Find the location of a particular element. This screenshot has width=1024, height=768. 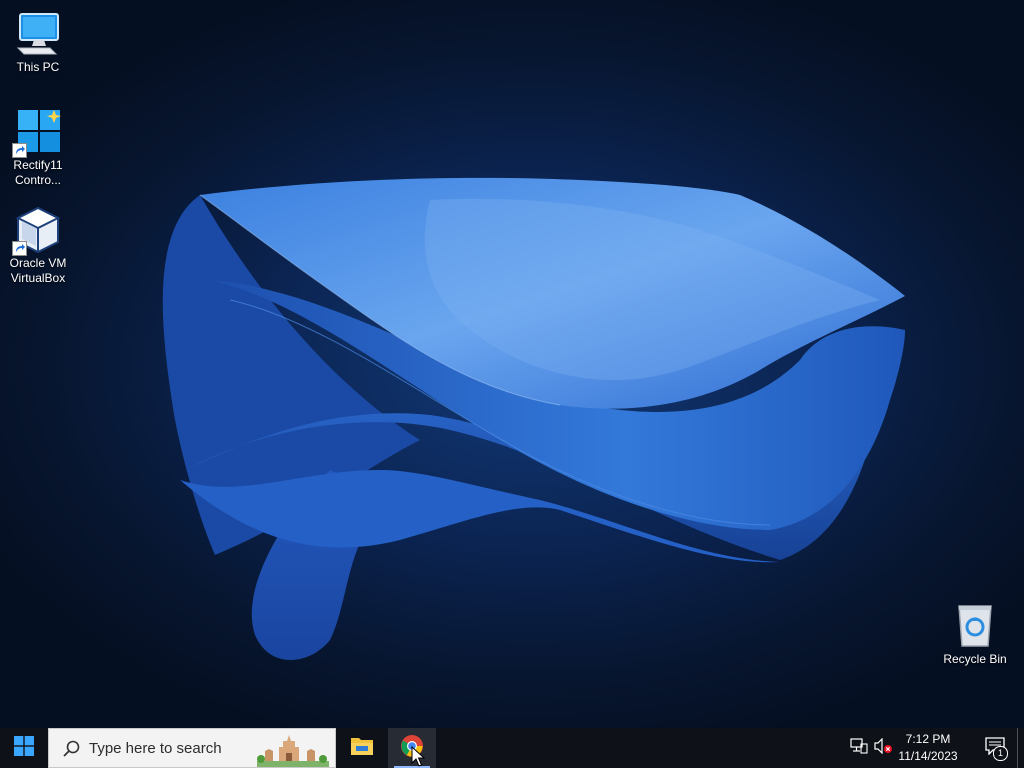

folder-icon is located at coordinates (362, 748).